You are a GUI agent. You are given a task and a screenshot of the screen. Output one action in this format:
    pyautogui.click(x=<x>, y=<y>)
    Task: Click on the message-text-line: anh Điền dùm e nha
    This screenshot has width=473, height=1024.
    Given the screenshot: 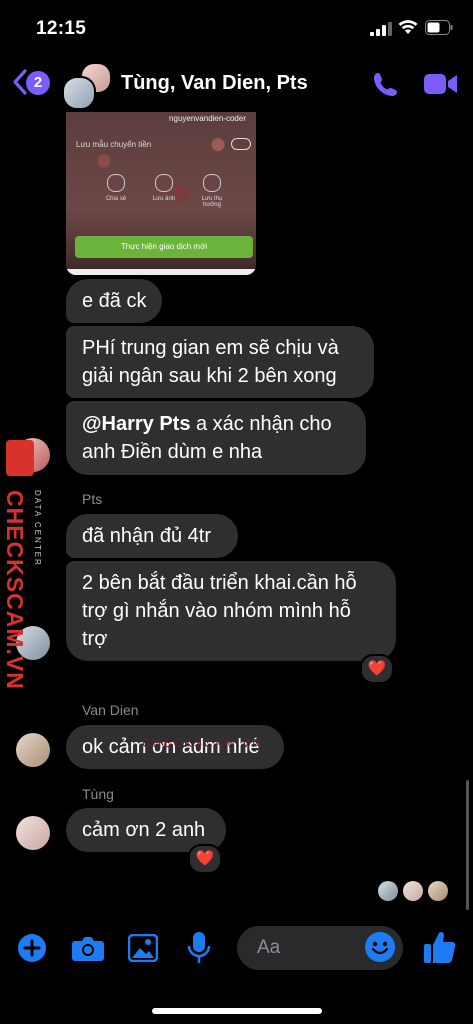 What is the action you would take?
    pyautogui.click(x=172, y=452)
    